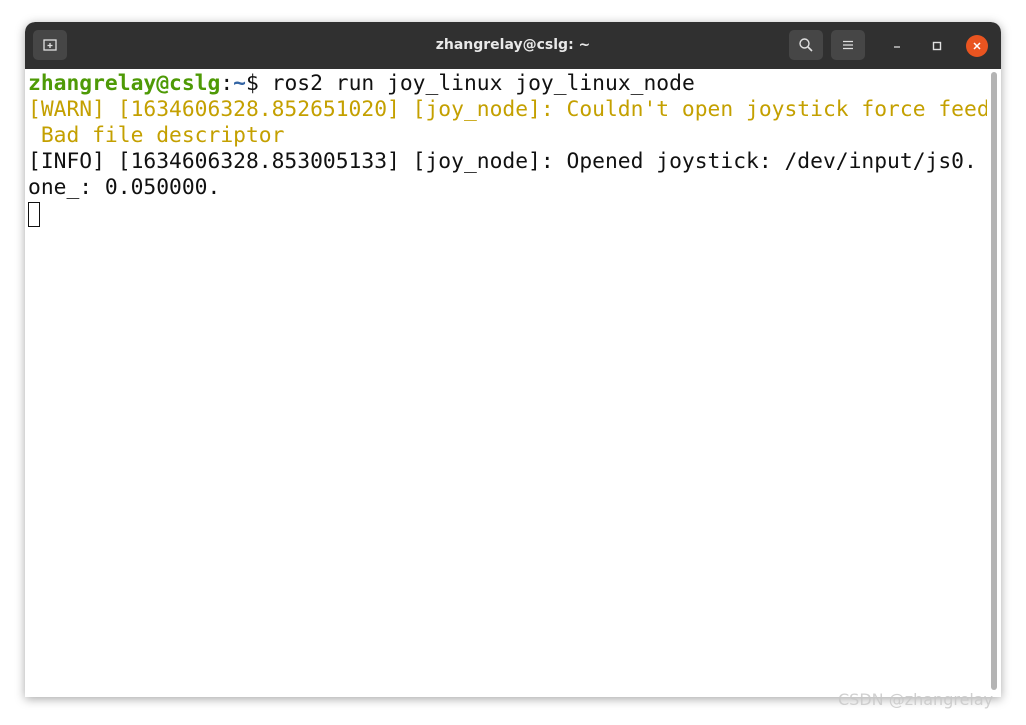  What do you see at coordinates (124, 83) in the screenshot?
I see `prompt-user: zhangrelay@cslg` at bounding box center [124, 83].